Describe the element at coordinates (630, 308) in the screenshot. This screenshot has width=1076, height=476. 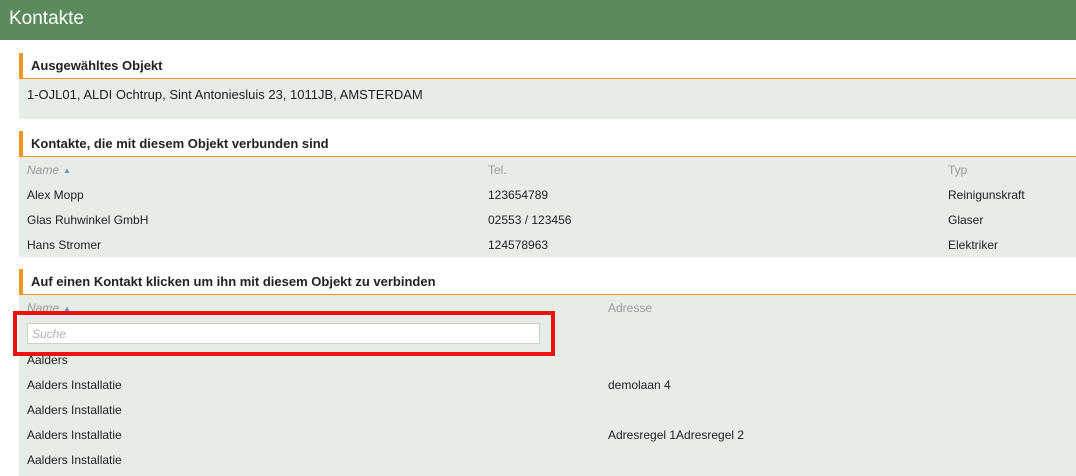
I see `column-header-address: Adresse` at that location.